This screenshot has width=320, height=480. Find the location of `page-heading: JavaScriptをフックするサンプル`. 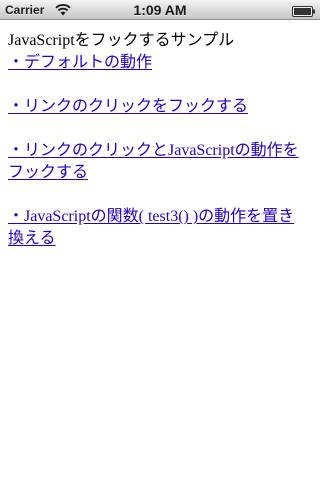

page-heading: JavaScriptをフックするサンプル is located at coordinates (121, 40).